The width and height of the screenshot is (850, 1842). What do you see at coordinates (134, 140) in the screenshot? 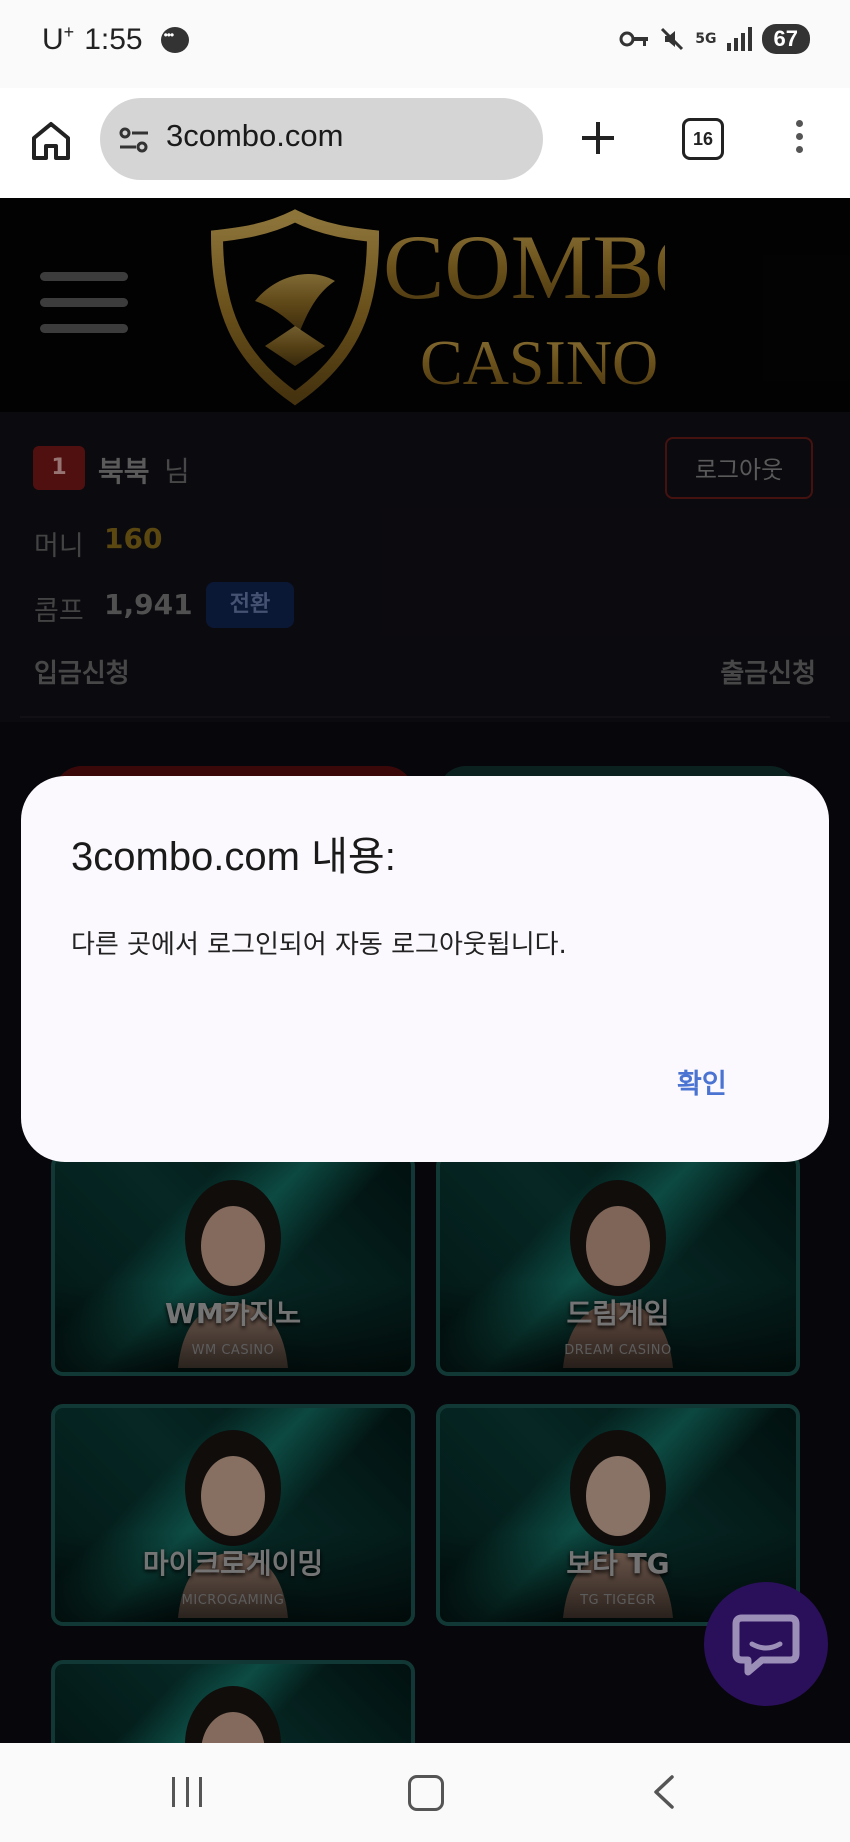
I see `site-settings-icon` at bounding box center [134, 140].